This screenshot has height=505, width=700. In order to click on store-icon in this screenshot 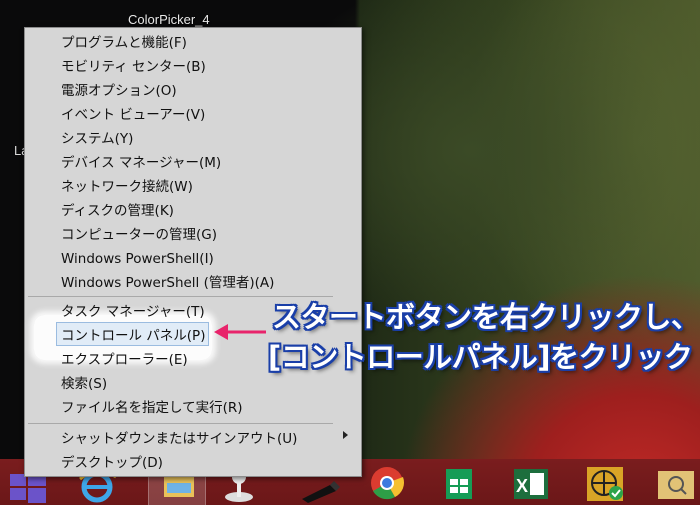, I will do `click(459, 482)`.